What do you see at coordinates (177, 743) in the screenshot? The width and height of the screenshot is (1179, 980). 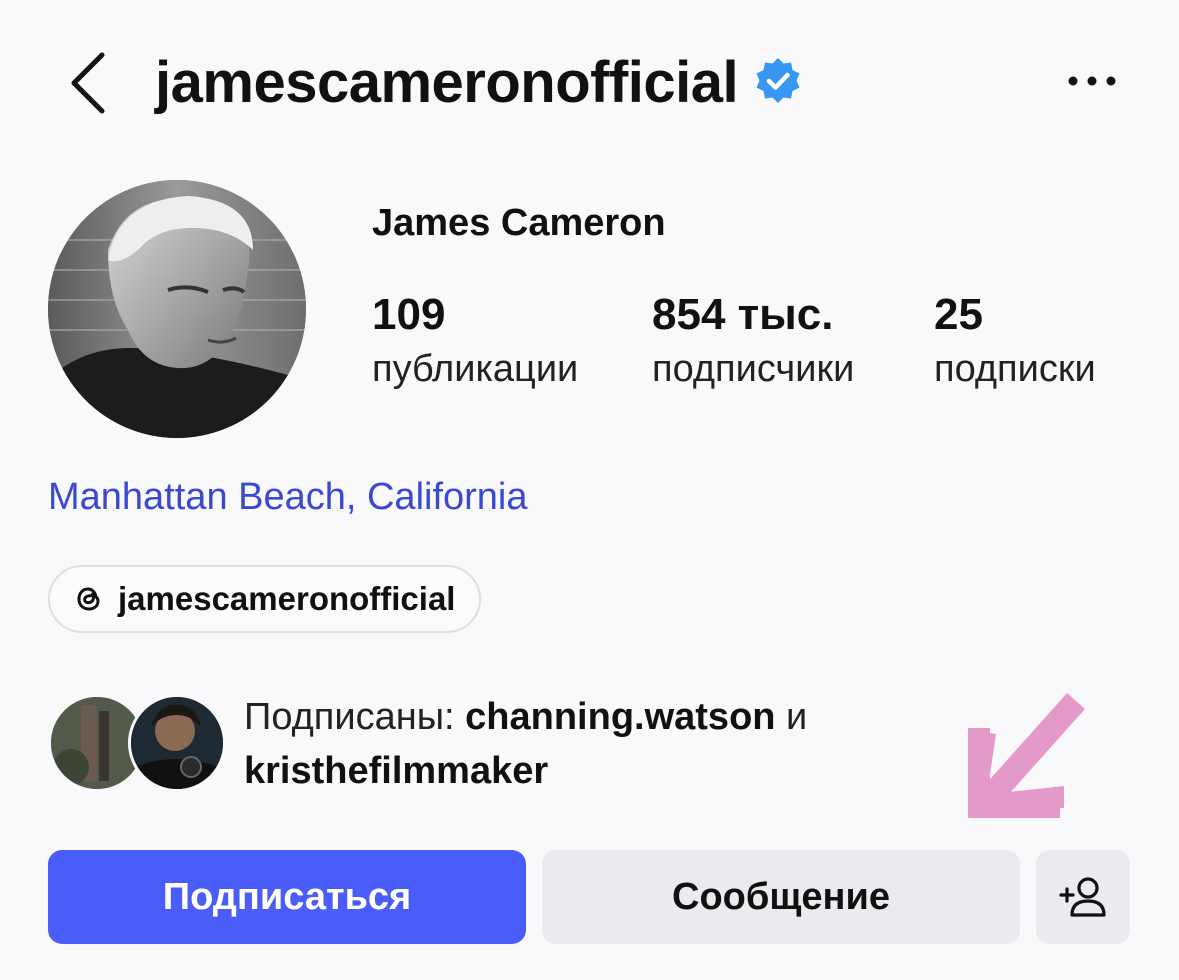 I see `avatar` at bounding box center [177, 743].